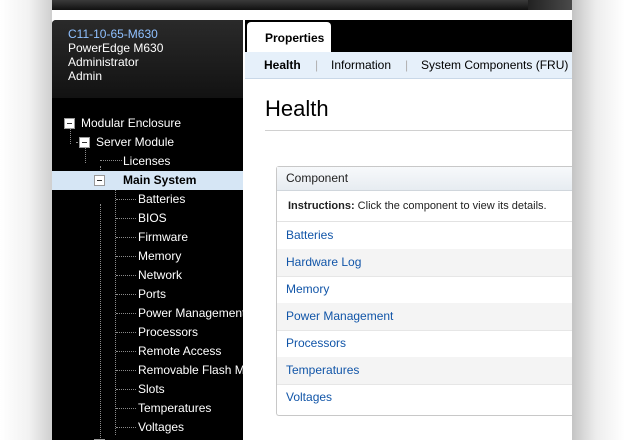  What do you see at coordinates (174, 408) in the screenshot?
I see `tree-node-temperatures: Temperatures` at bounding box center [174, 408].